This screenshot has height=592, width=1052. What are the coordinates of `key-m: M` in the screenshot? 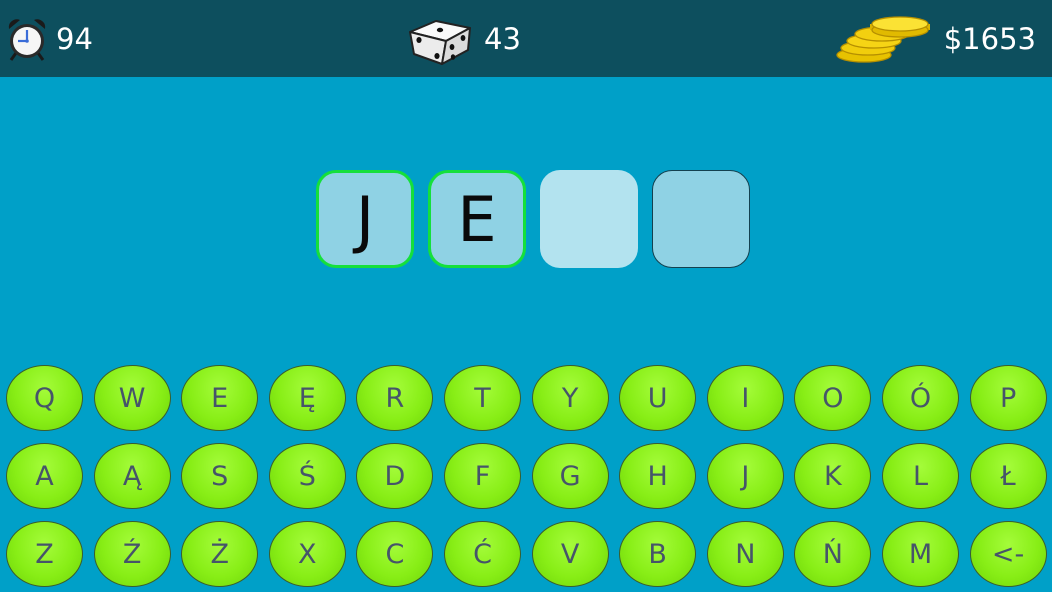 It's located at (920, 554).